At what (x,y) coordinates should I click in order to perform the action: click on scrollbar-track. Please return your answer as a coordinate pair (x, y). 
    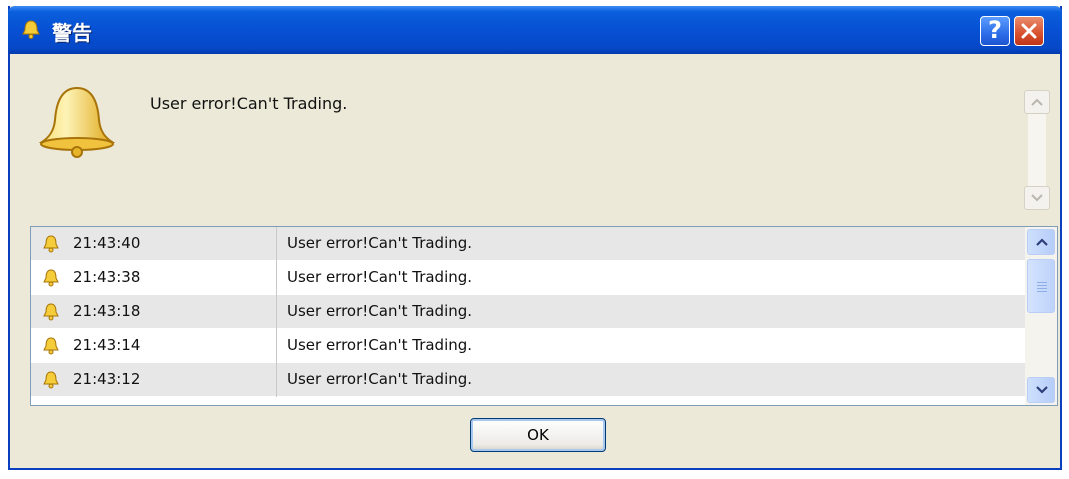
    Looking at the image, I should click on (1037, 150).